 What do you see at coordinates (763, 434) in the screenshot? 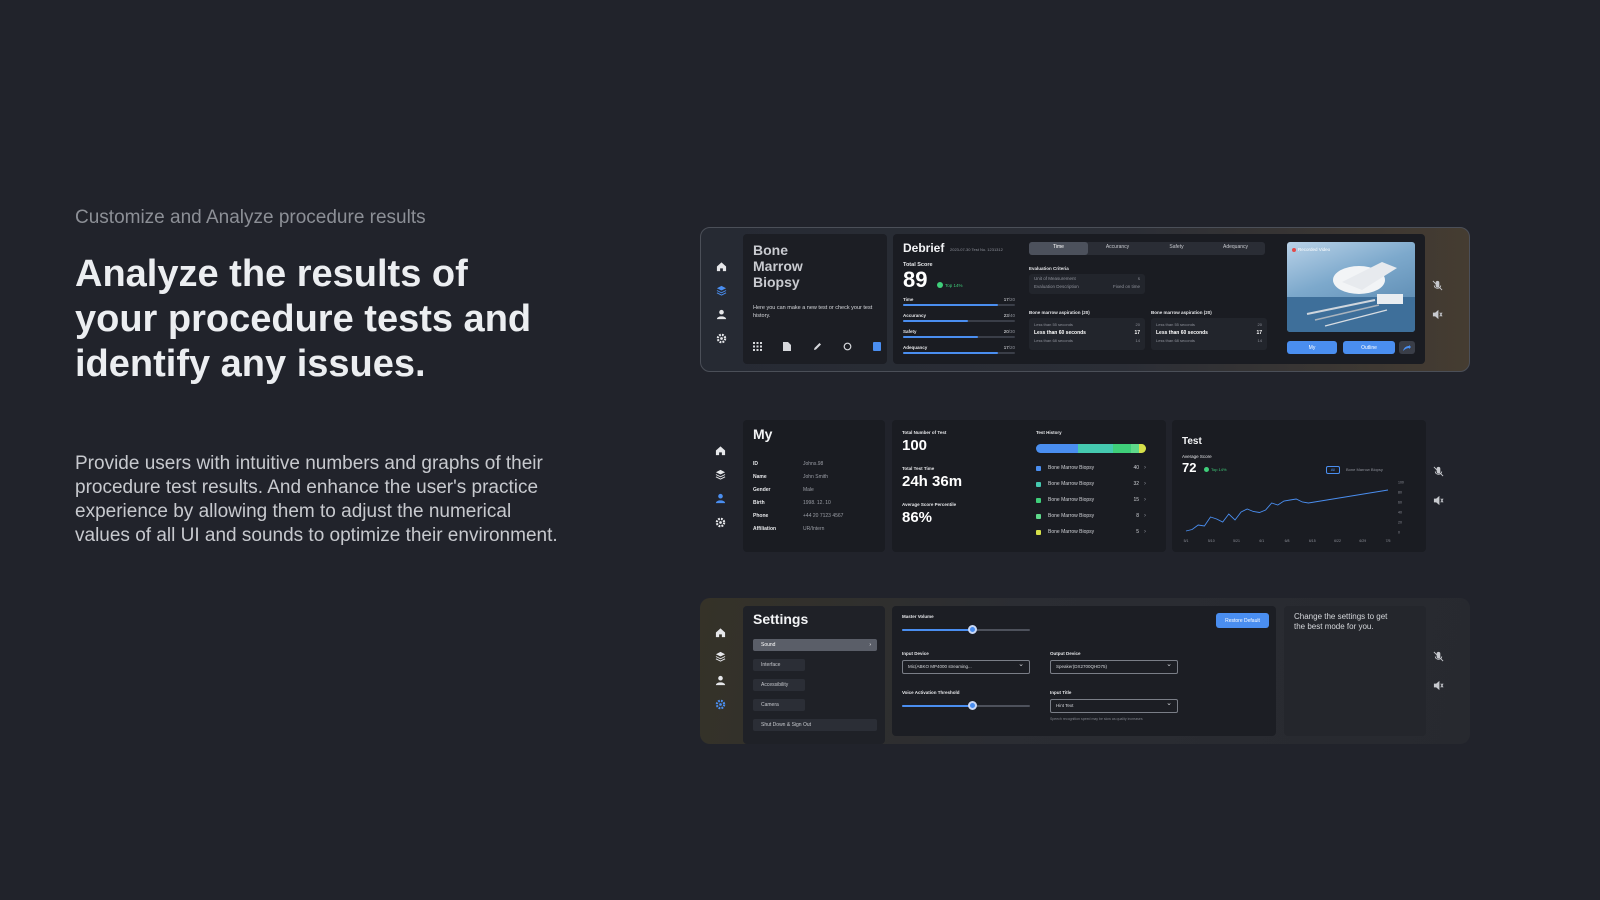
I see `profile-title: My` at bounding box center [763, 434].